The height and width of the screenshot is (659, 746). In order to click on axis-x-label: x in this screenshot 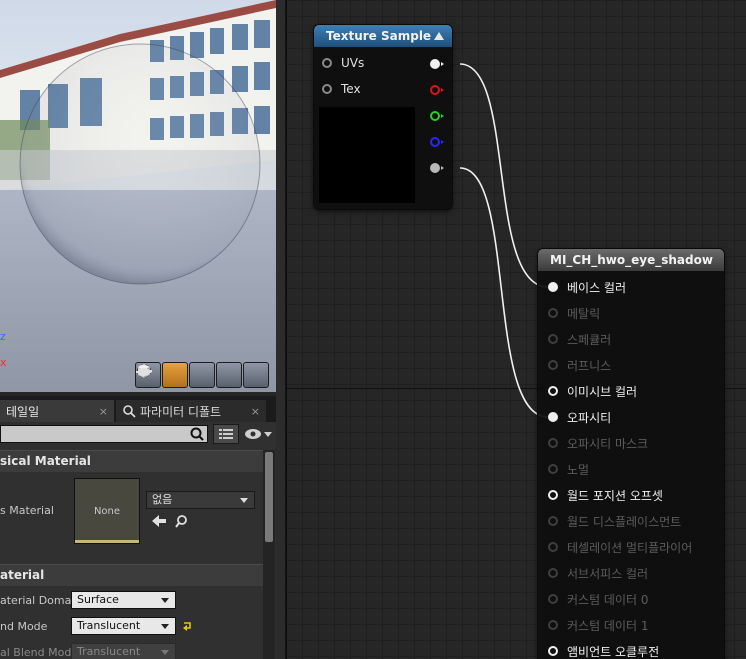, I will do `click(3, 362)`.